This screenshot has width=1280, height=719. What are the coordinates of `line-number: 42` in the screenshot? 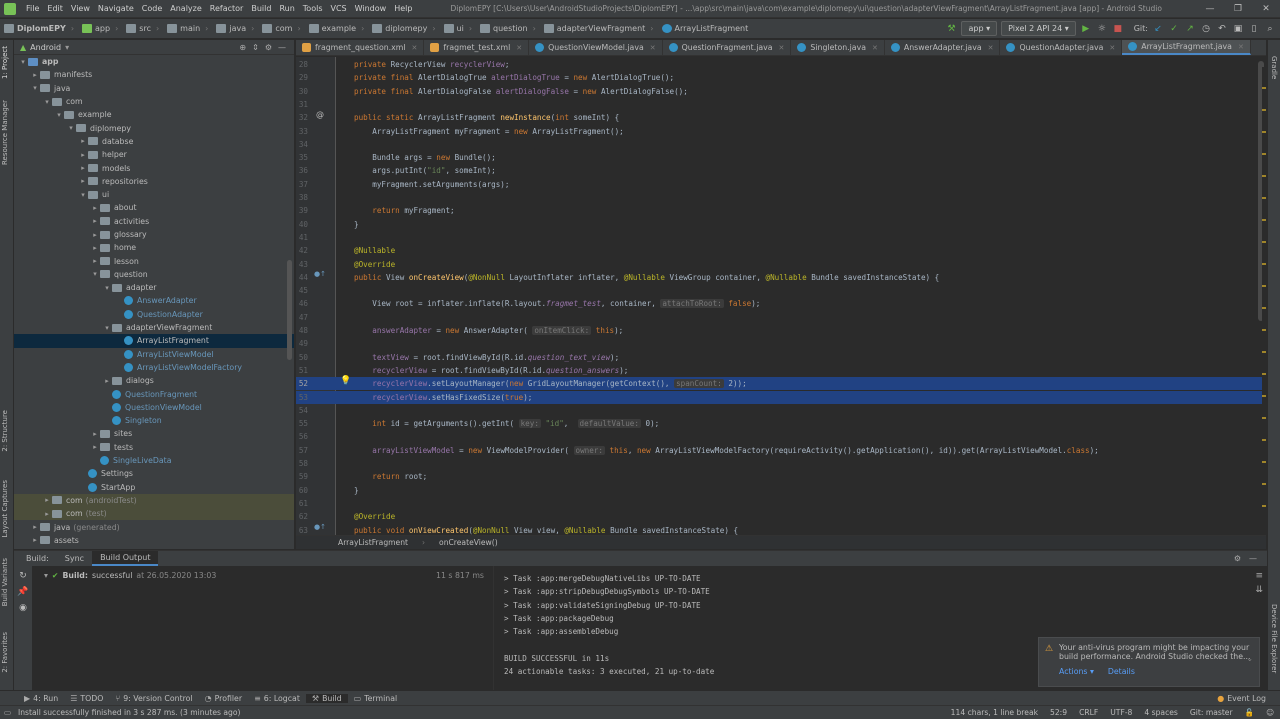 It's located at (302, 250).